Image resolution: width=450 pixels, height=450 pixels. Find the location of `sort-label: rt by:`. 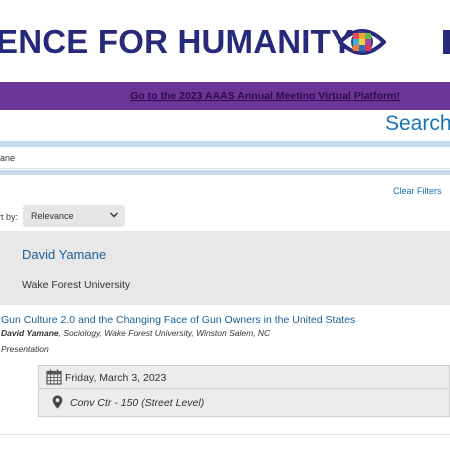

sort-label: rt by: is located at coordinates (9, 217).